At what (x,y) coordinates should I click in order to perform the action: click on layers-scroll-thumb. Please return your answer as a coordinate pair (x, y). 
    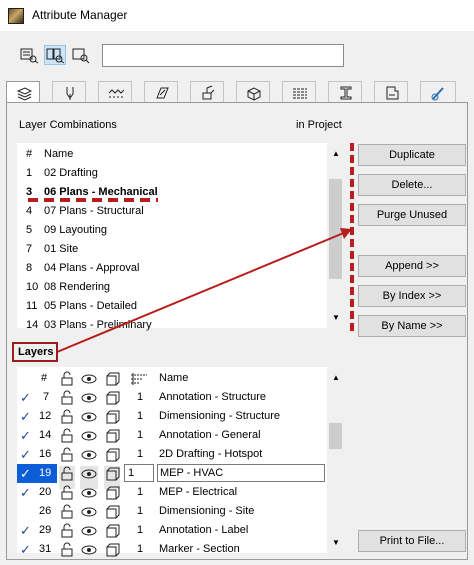
    Looking at the image, I should click on (335, 436).